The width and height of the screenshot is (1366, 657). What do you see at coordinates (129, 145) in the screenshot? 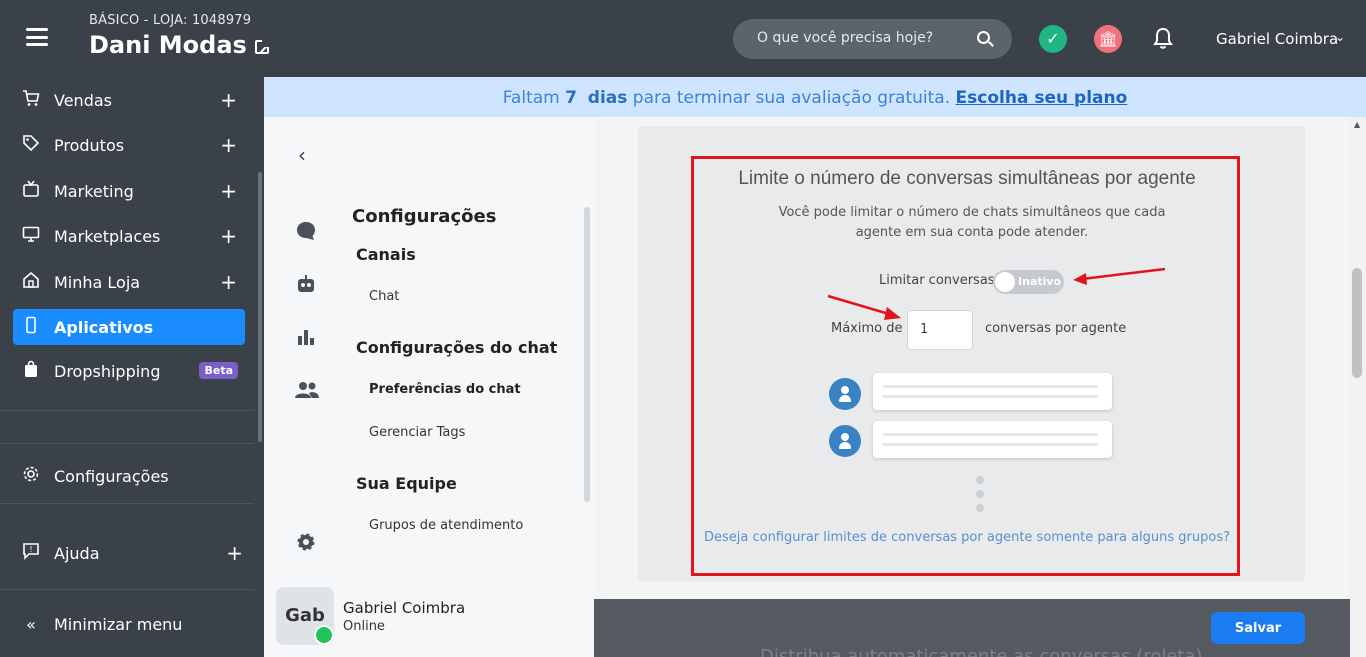
I see `sidebar-item-produtos: Produtos +` at bounding box center [129, 145].